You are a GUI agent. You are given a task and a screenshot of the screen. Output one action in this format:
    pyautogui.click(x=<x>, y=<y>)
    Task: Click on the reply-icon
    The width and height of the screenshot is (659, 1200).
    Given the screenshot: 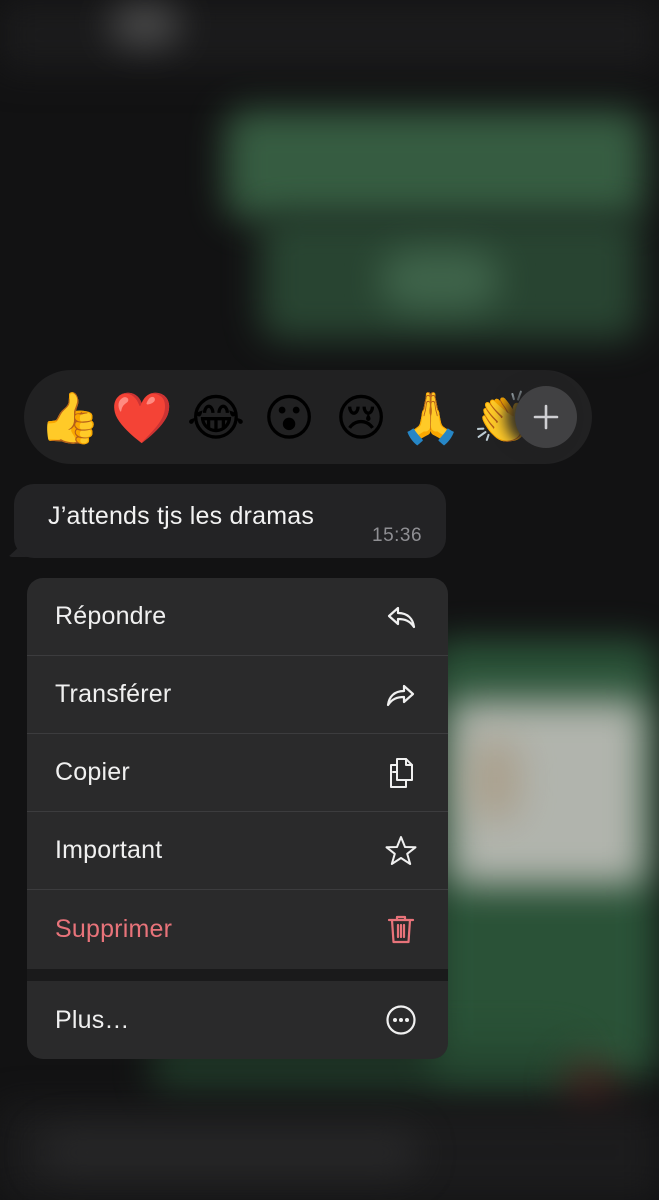 What is the action you would take?
    pyautogui.click(x=401, y=617)
    